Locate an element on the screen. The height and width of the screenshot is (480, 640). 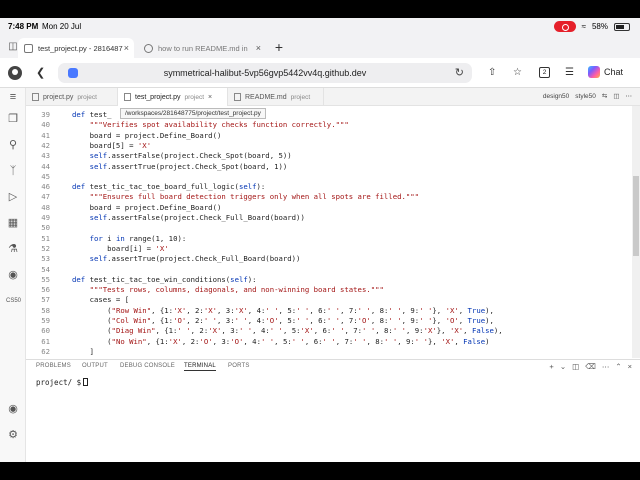
scrollbar-thumb is located at coordinates (636, 216).